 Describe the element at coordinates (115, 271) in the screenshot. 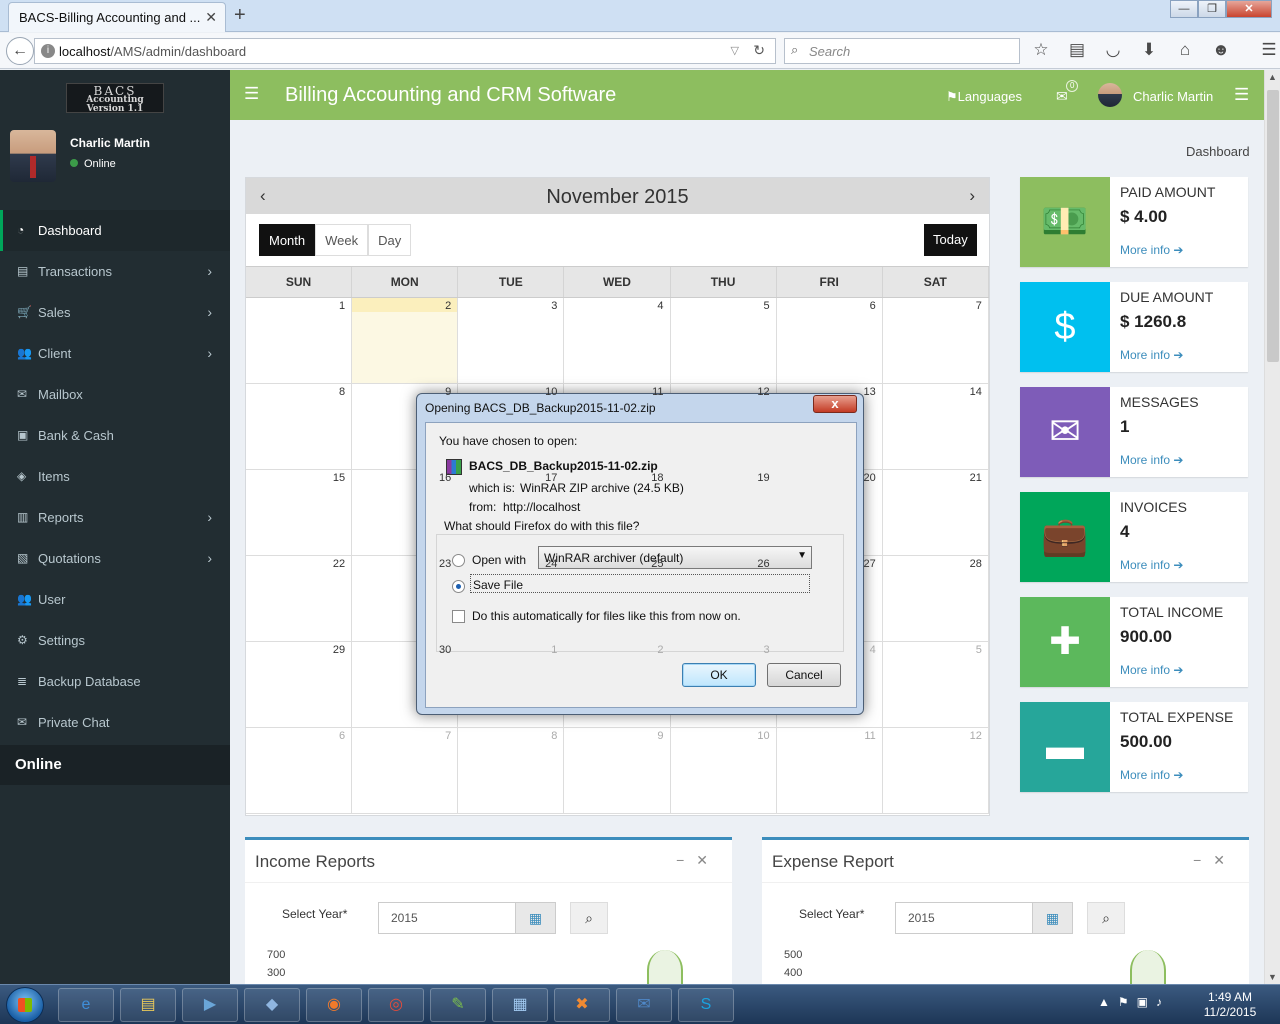

I see `sidebar-item-transactions: ▤ Transactions ›` at that location.